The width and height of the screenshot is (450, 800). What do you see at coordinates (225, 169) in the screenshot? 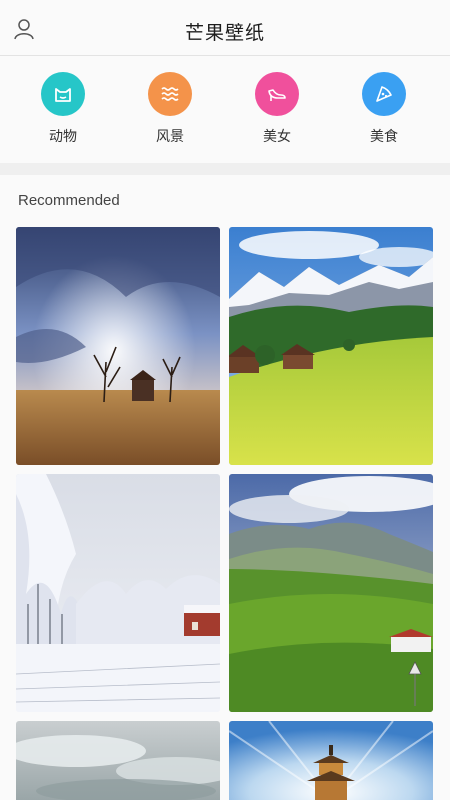
I see `section-divider` at bounding box center [225, 169].